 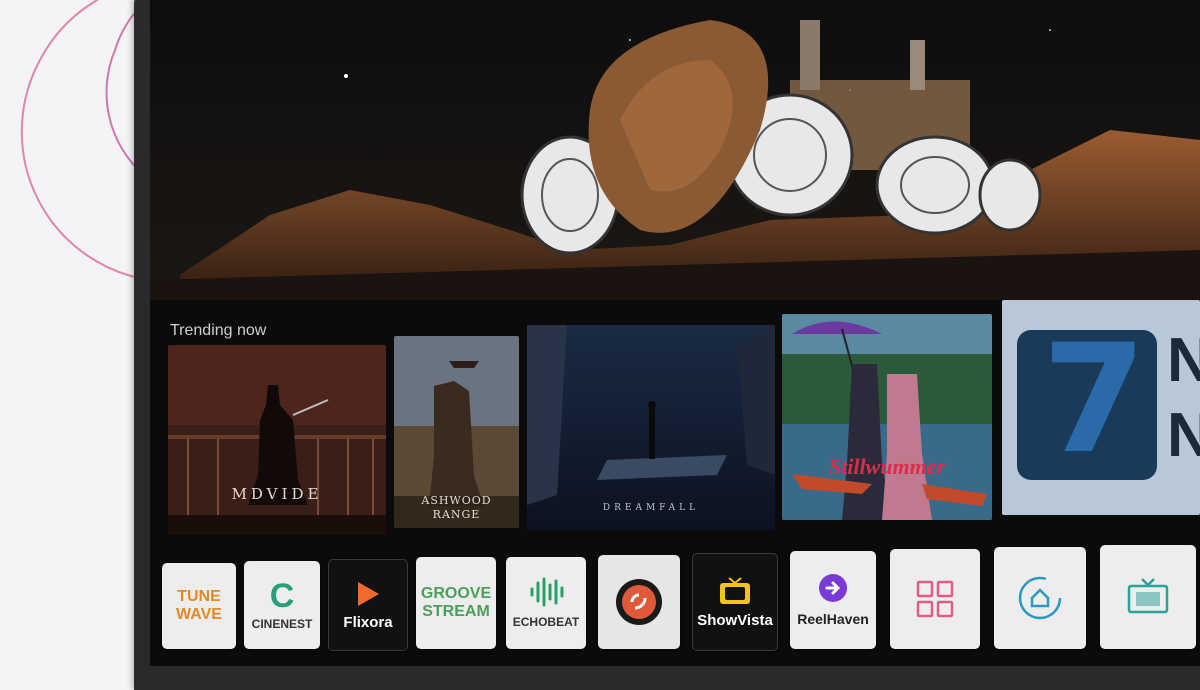 I want to click on app-tile-echobeat: ECHOBEAT, so click(x=546, y=603).